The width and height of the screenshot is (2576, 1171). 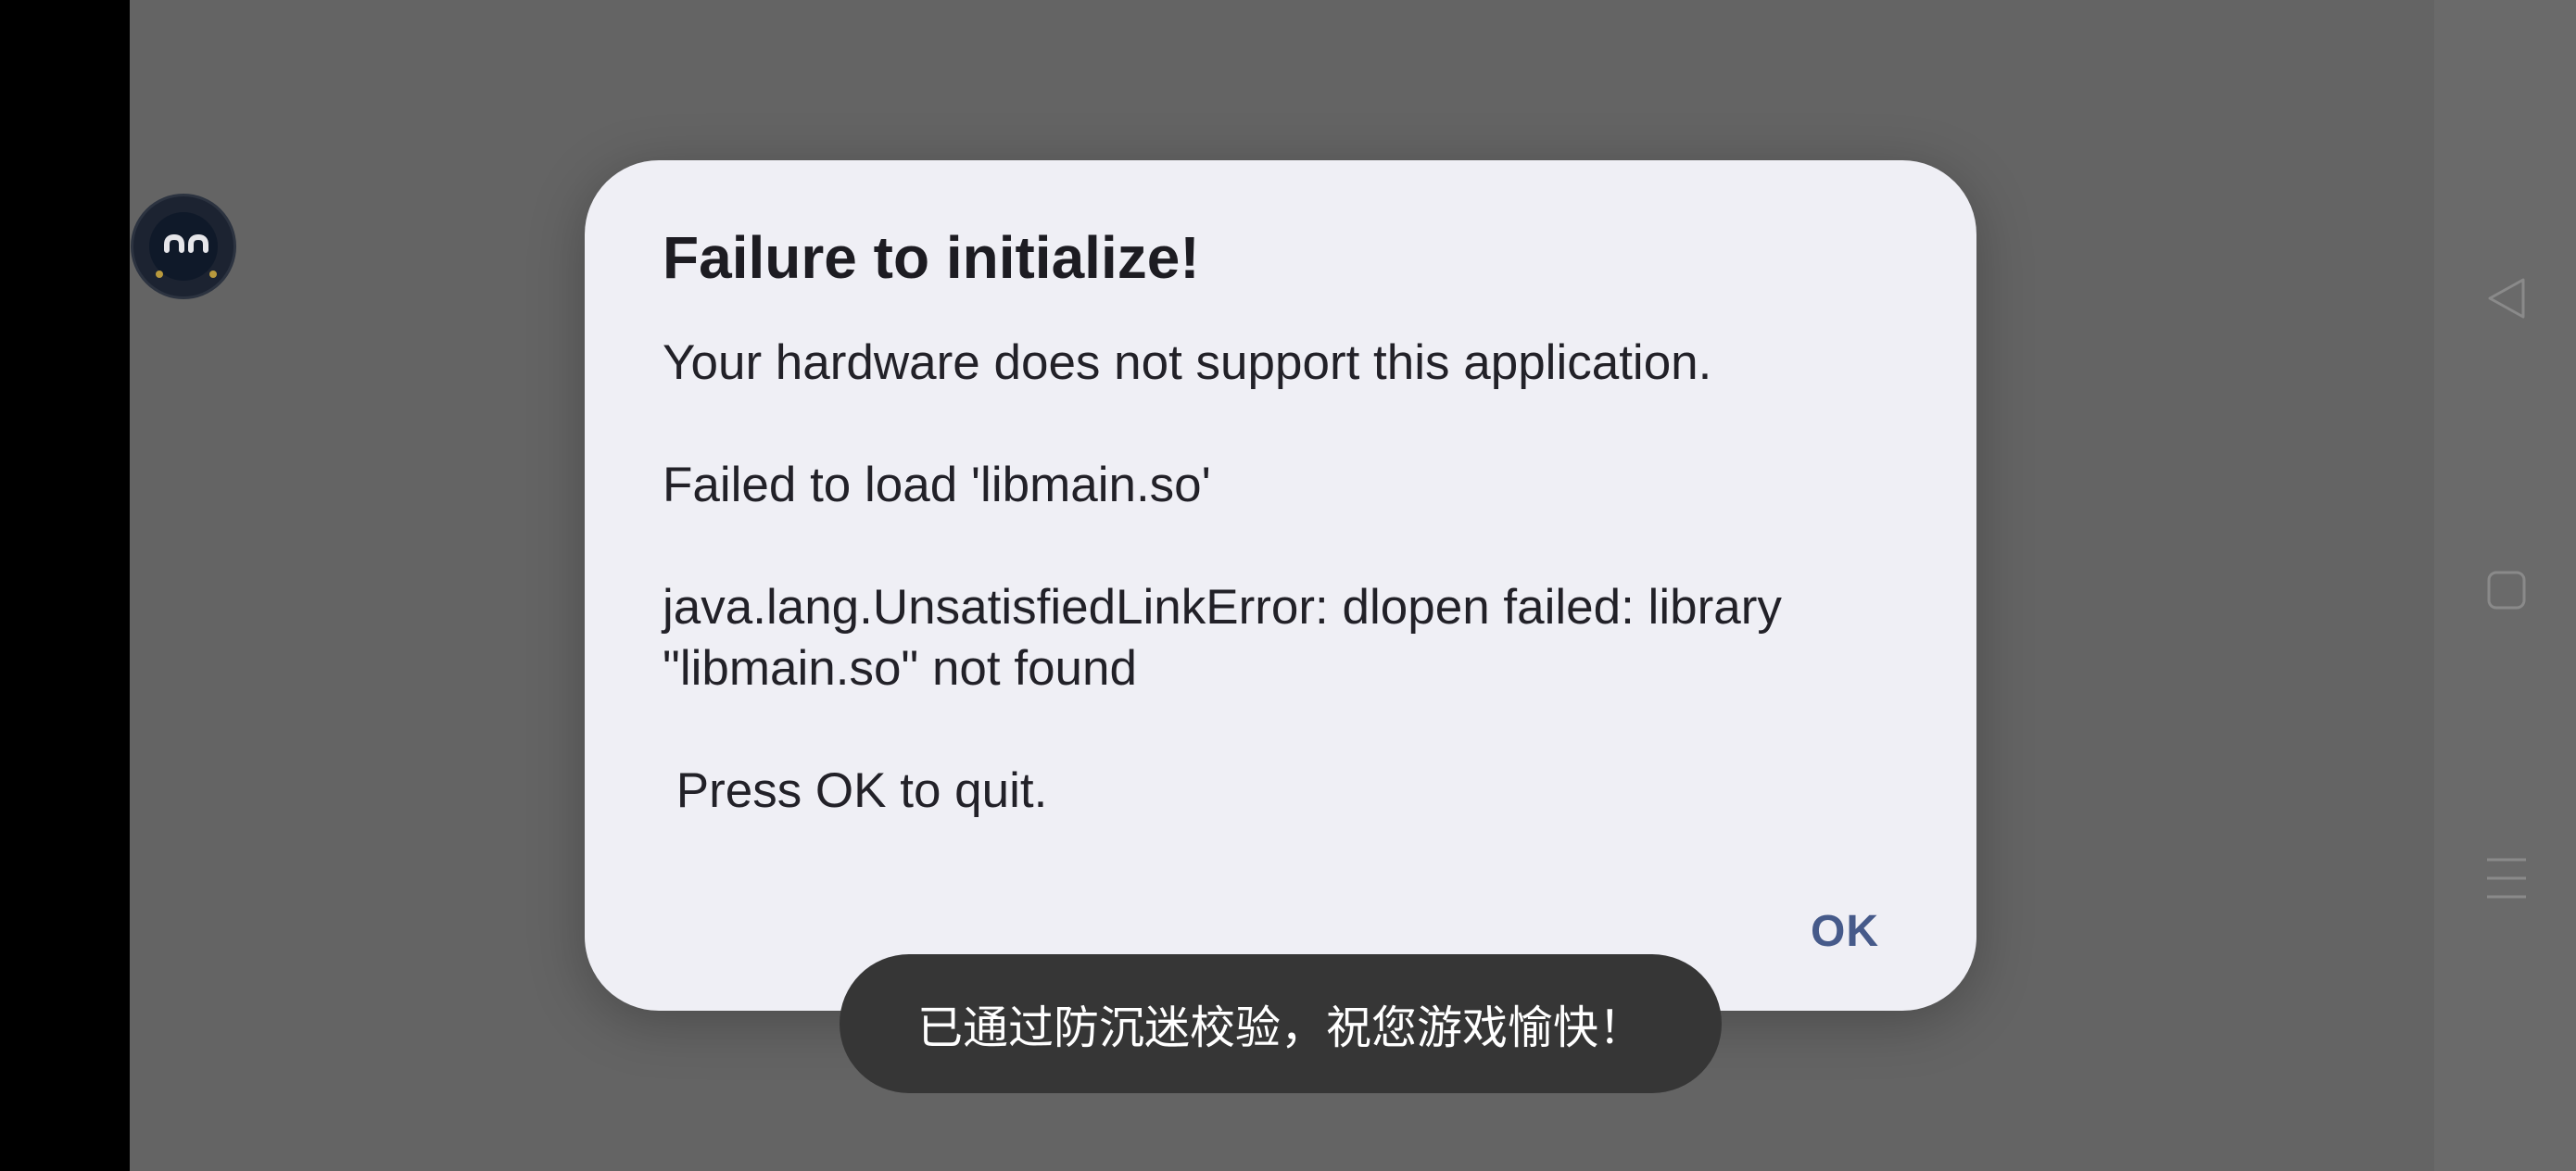 I want to click on home-button, so click(x=2506, y=590).